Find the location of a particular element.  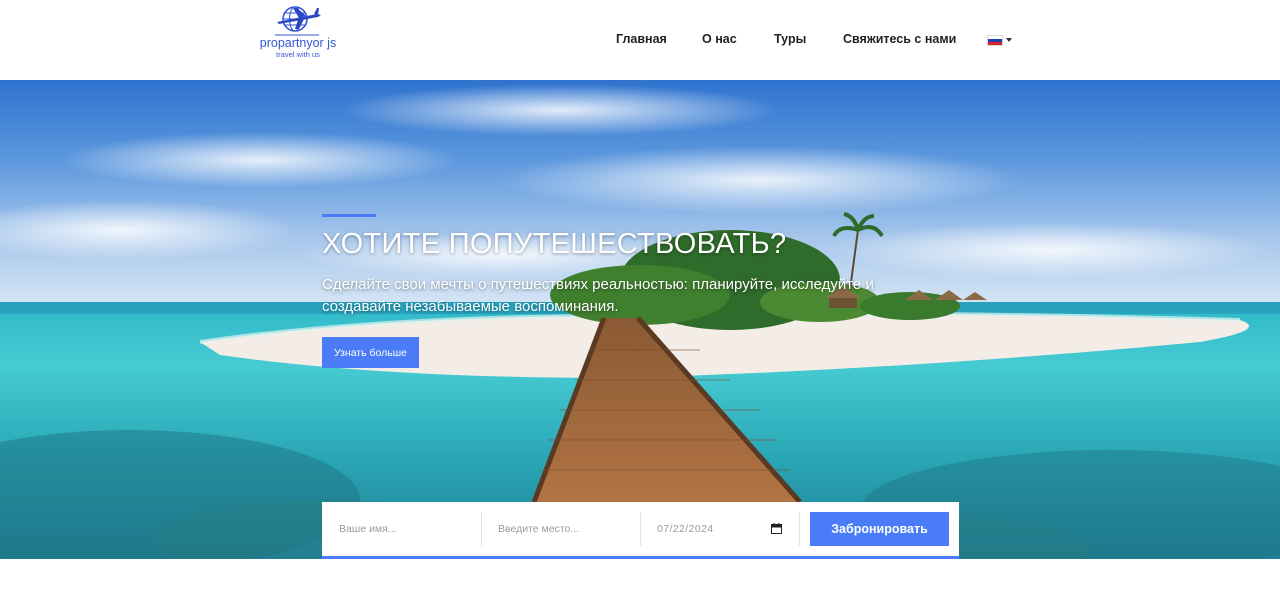

nav-item-about: О нас is located at coordinates (719, 39).